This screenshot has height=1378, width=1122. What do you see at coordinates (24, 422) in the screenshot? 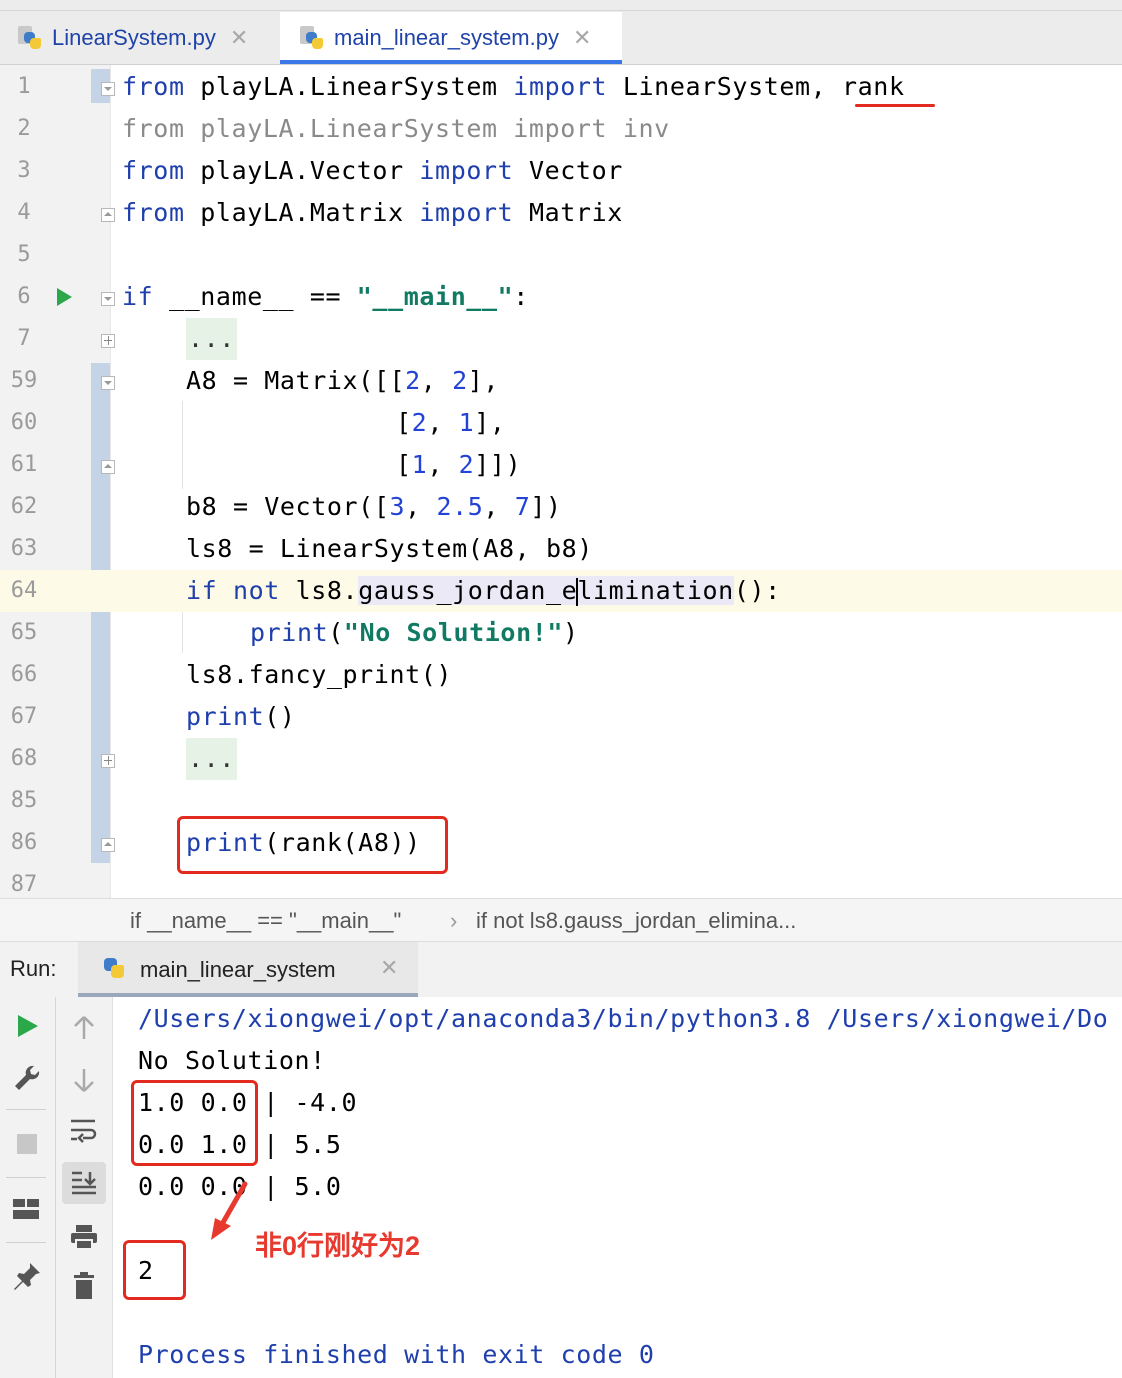
I see `line-number: 60` at bounding box center [24, 422].